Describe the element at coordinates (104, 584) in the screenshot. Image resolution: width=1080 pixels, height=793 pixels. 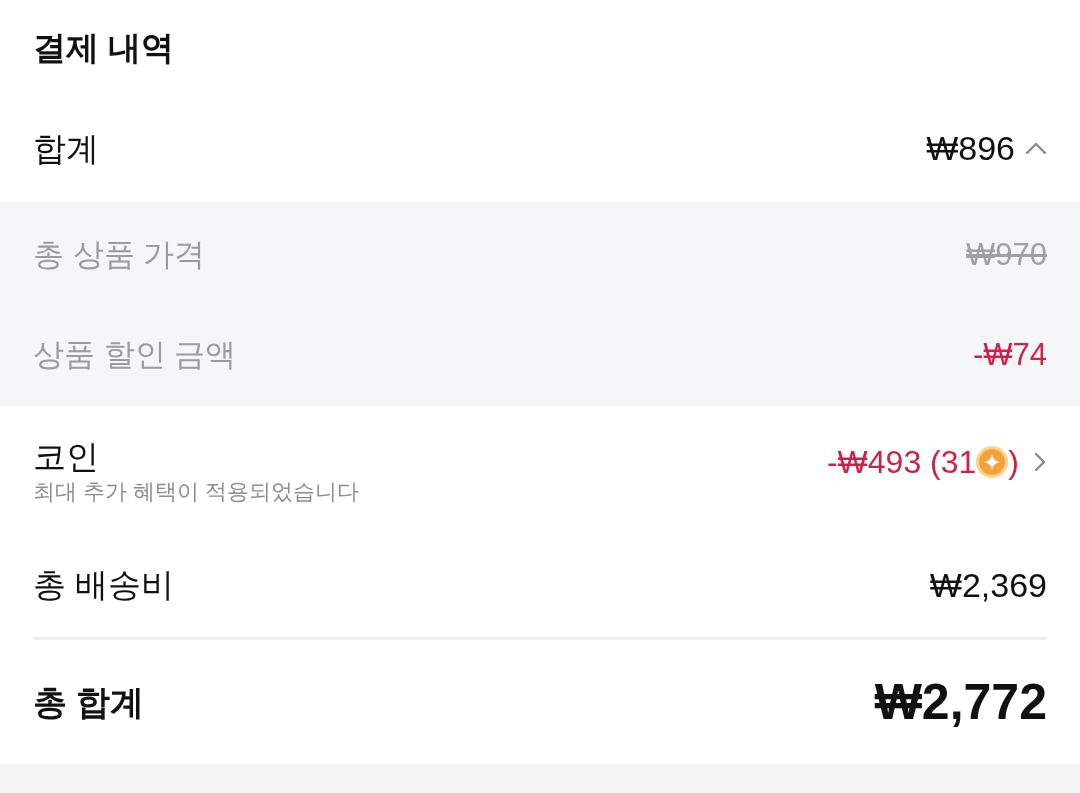
I see `shipping-label: 총 배송비` at that location.